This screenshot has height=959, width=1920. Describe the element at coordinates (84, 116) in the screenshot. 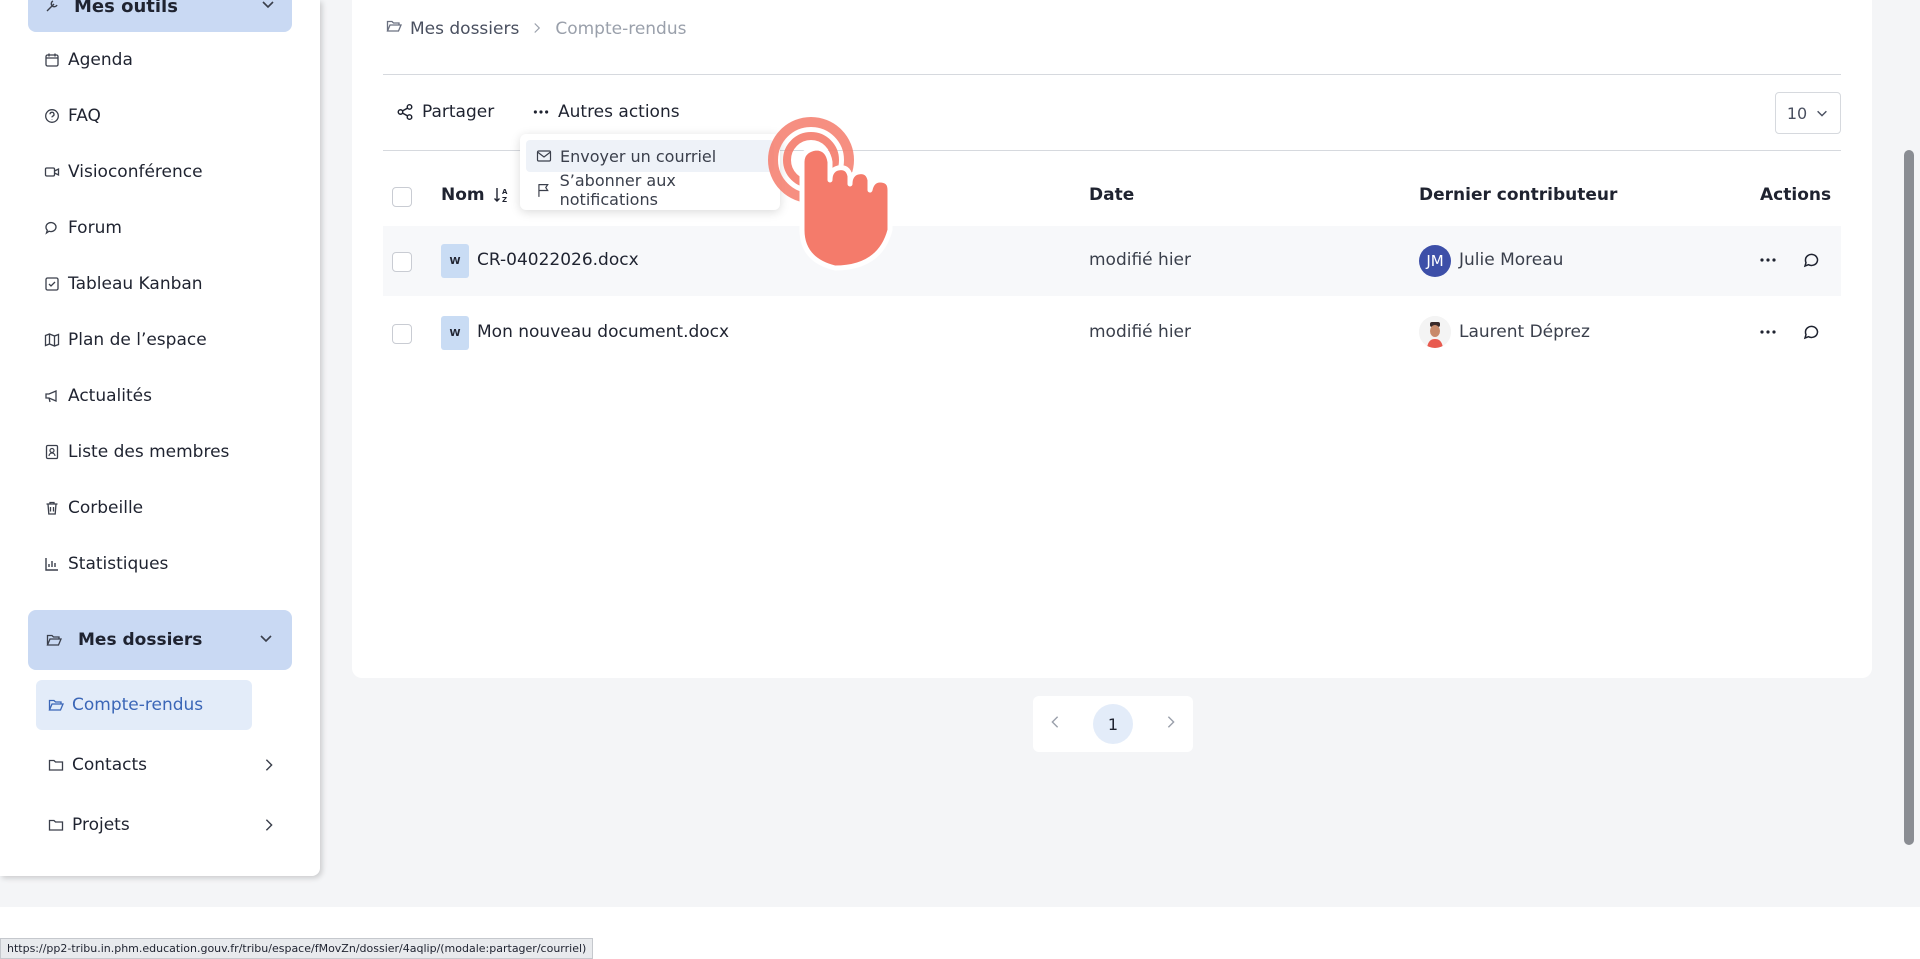

I see `sidebar-item-label: FAQ` at that location.